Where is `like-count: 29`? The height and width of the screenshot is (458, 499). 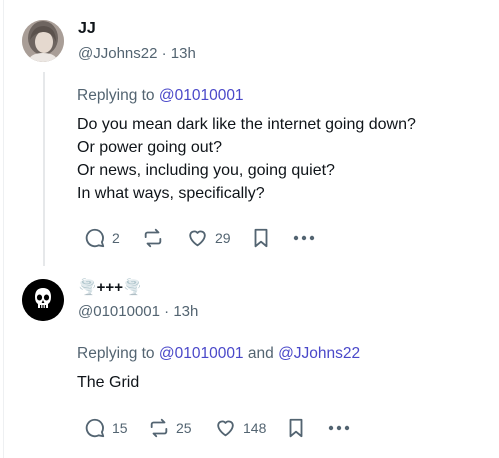 like-count: 29 is located at coordinates (223, 238).